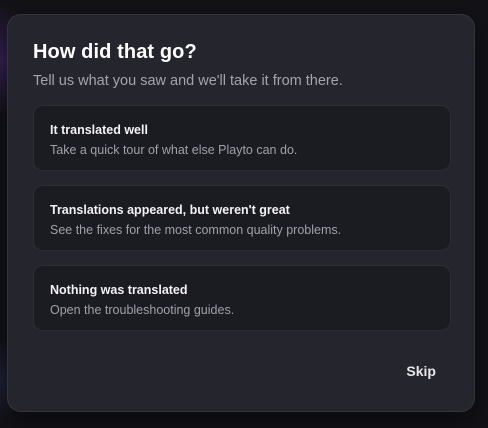 Image resolution: width=488 pixels, height=428 pixels. Describe the element at coordinates (421, 371) in the screenshot. I see `skip-button: Skip` at that location.